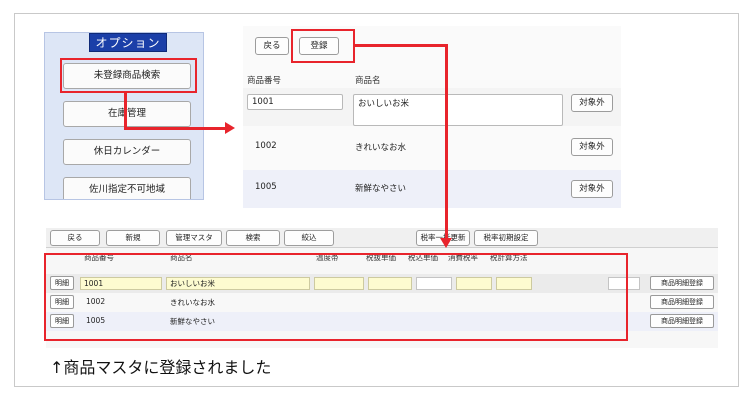 The height and width of the screenshot is (400, 750). What do you see at coordinates (381, 189) in the screenshot?
I see `product-name-text: 新鮮なやさい` at bounding box center [381, 189].